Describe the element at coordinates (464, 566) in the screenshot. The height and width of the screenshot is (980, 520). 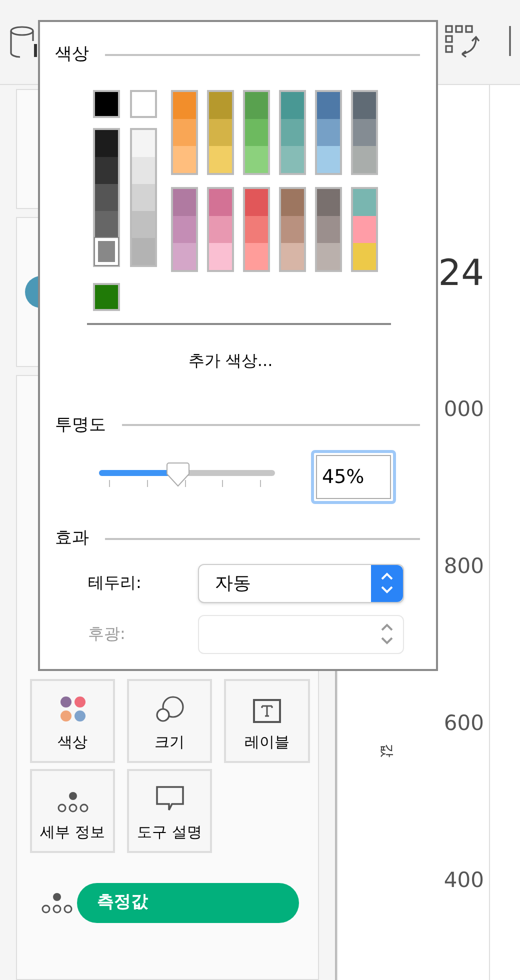
I see `axis-tick-label: 800` at that location.